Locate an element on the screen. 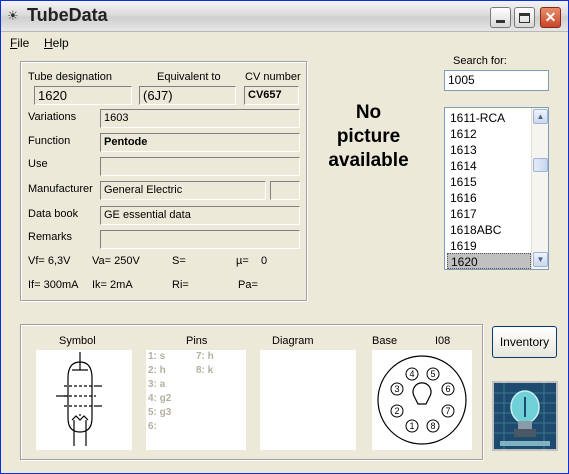 The image size is (569, 474). cv-label: CV number is located at coordinates (273, 77).